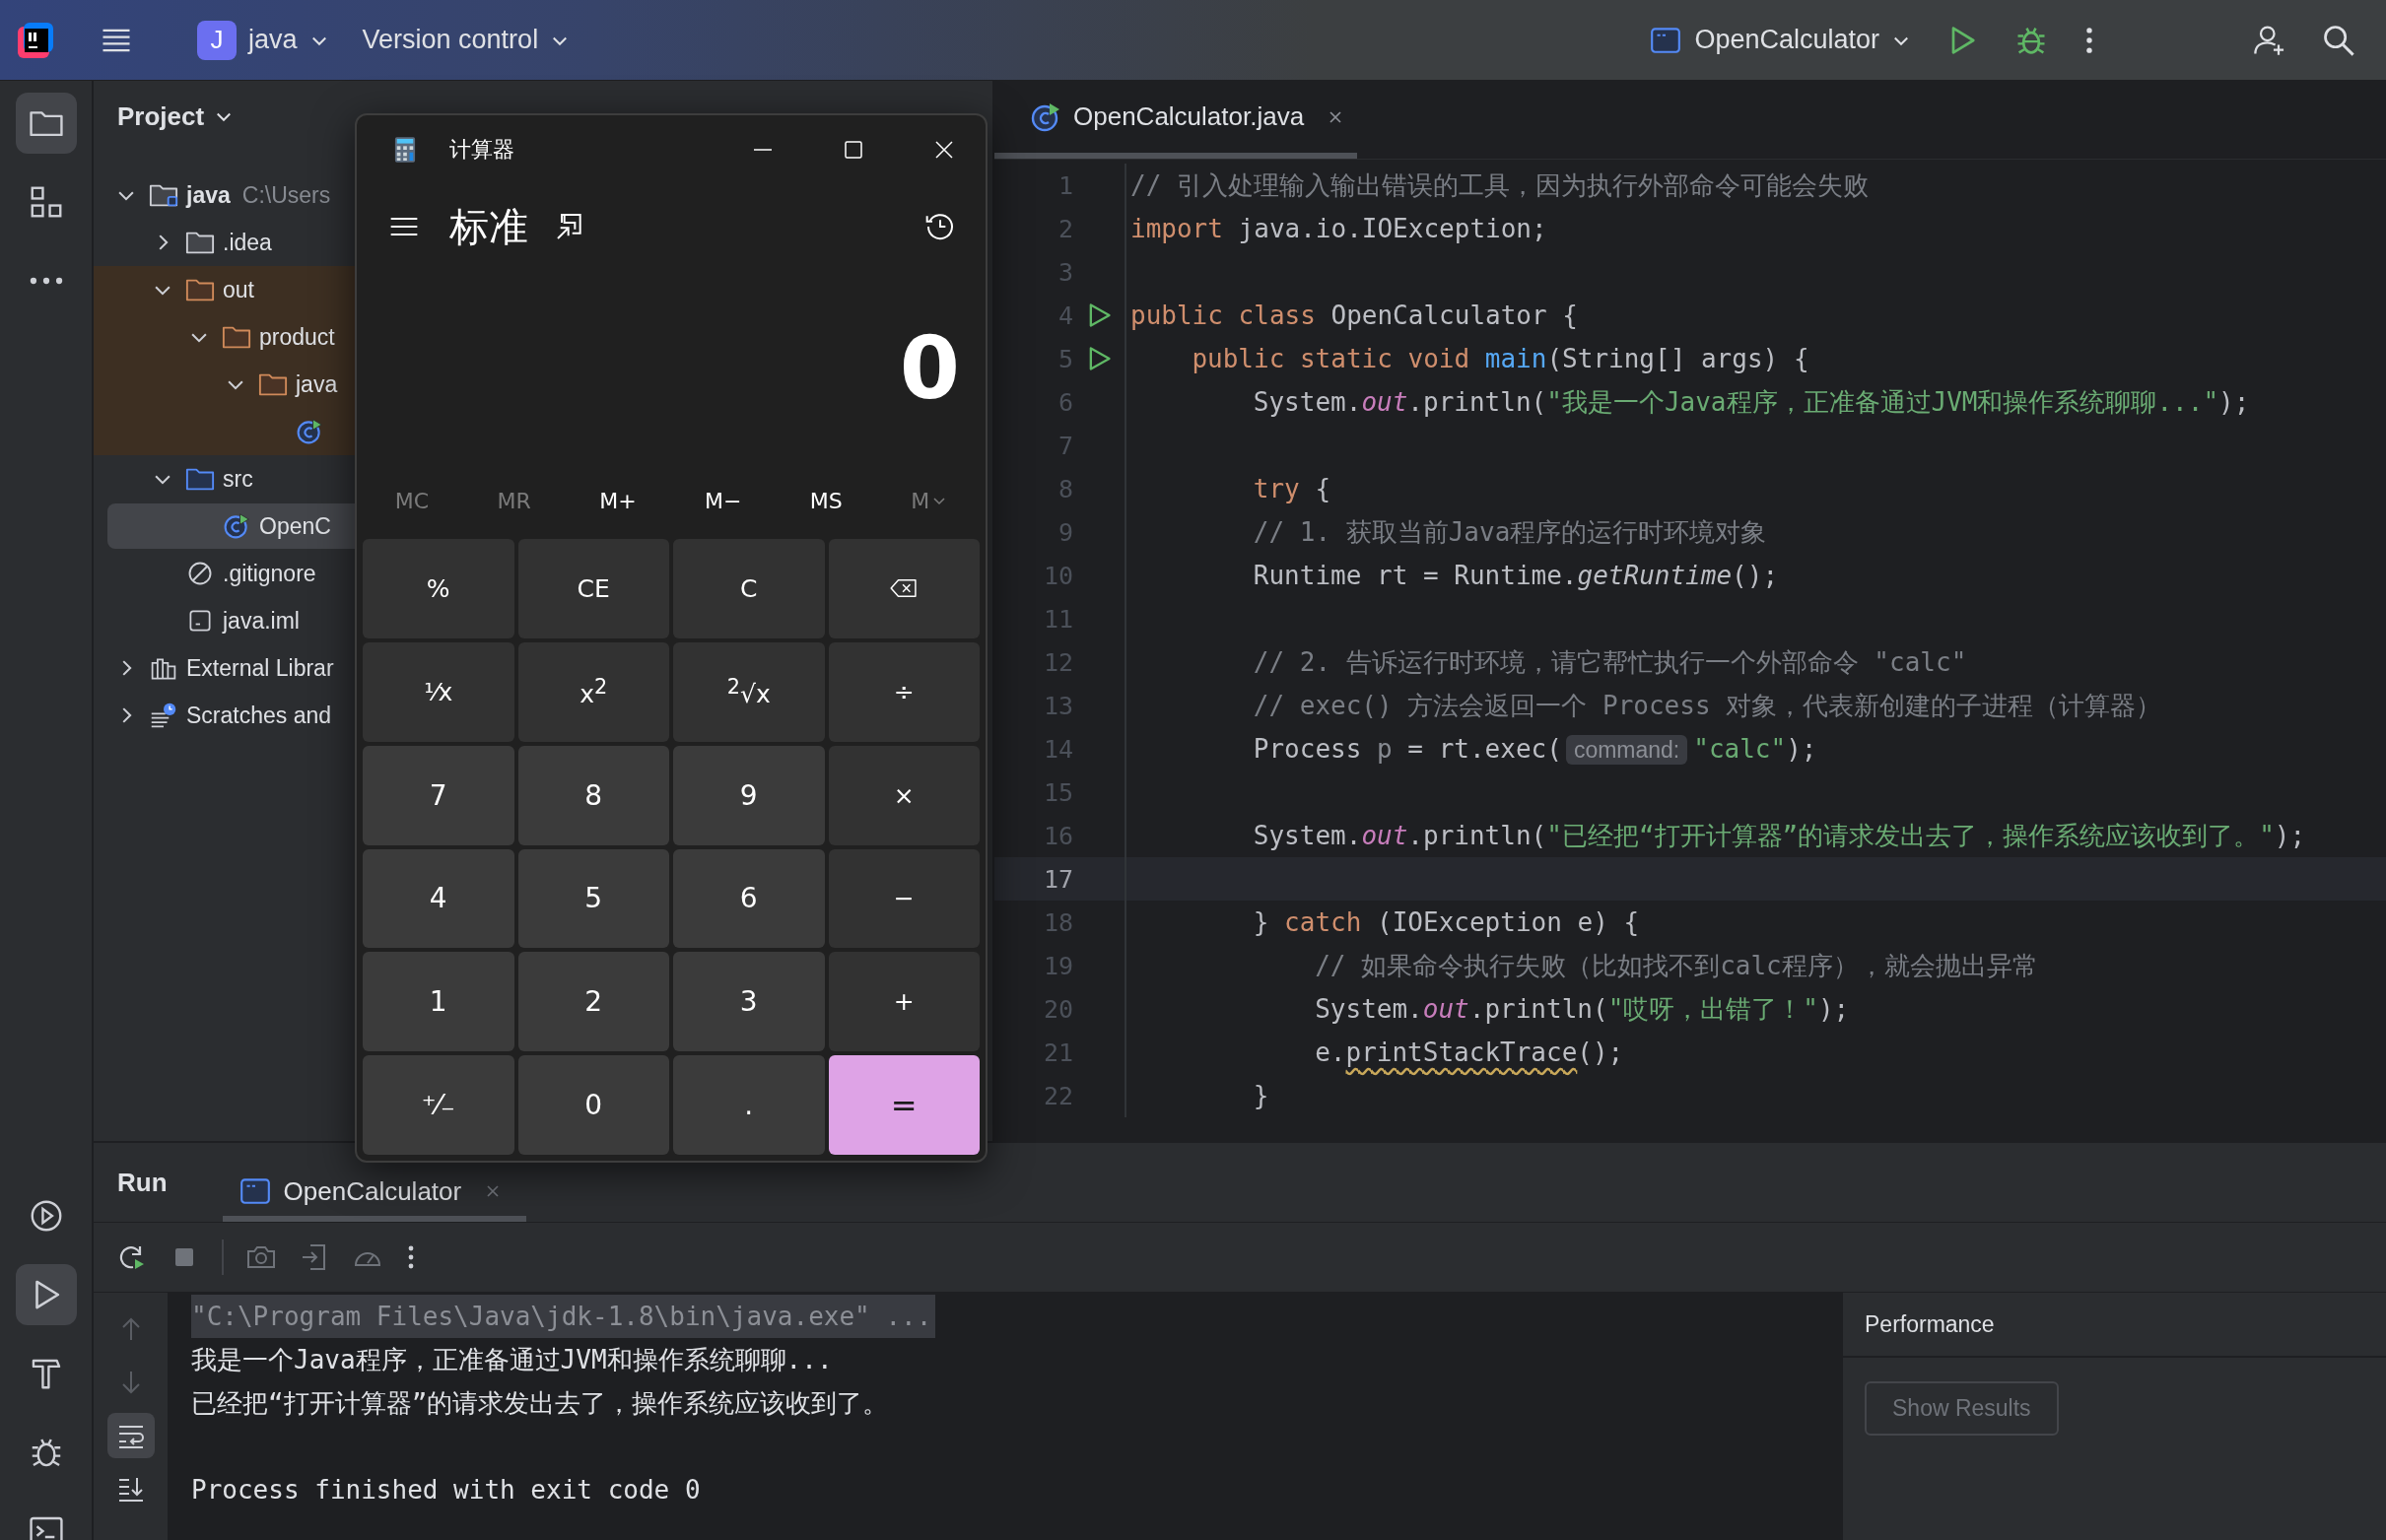 The width and height of the screenshot is (2386, 1540). What do you see at coordinates (1501, 359) in the screenshot?
I see `code-line: public static void main(String[] args) {` at bounding box center [1501, 359].